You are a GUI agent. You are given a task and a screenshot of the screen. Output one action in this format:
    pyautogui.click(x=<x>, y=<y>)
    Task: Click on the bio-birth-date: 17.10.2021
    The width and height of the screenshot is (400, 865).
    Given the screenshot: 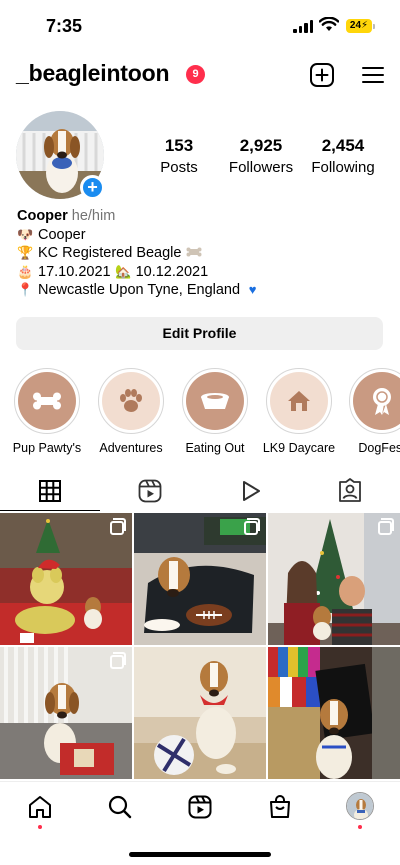 What is the action you would take?
    pyautogui.click(x=74, y=271)
    